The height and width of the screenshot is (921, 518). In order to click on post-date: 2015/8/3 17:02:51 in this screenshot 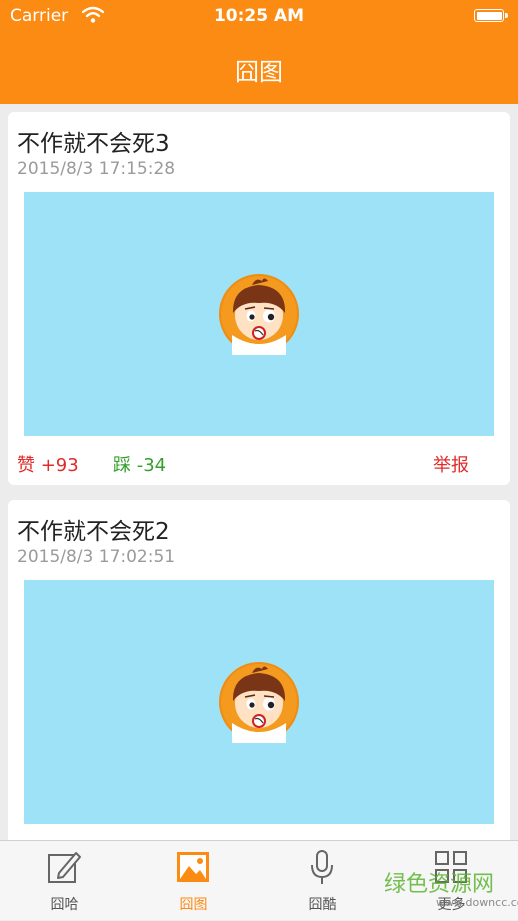, I will do `click(96, 557)`.